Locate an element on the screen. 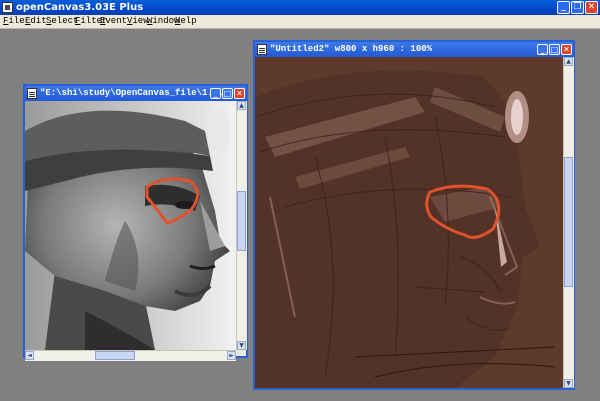  canvas-window-title: "Untitled2" w800 x h960 : 100% is located at coordinates (351, 49).